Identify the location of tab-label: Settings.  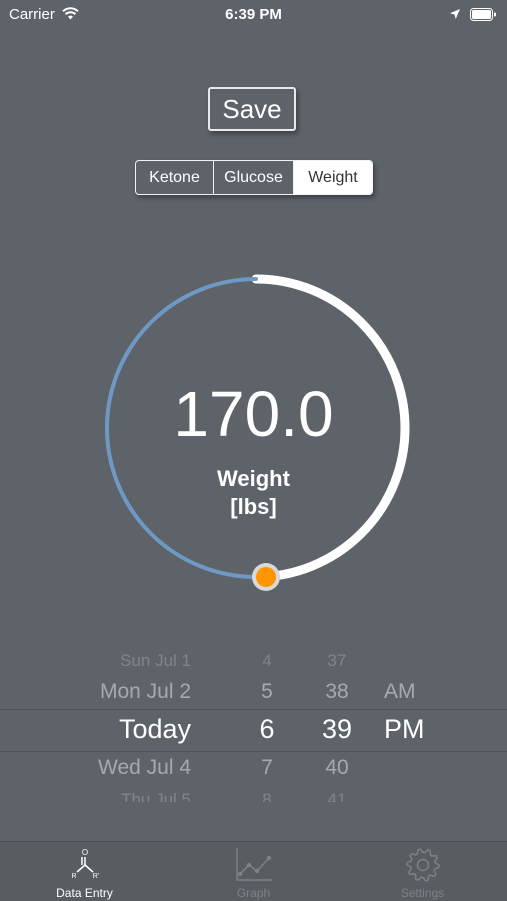
(422, 893).